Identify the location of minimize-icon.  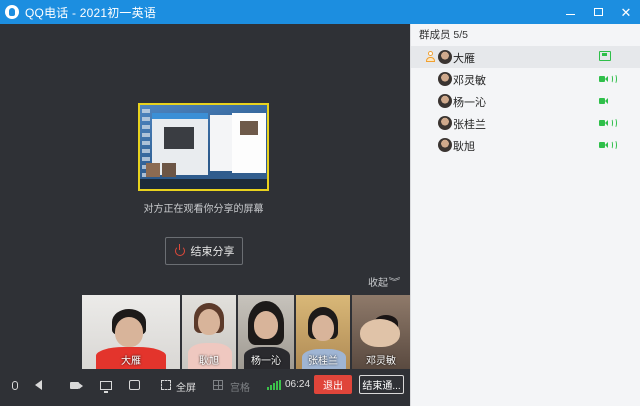
(570, 14).